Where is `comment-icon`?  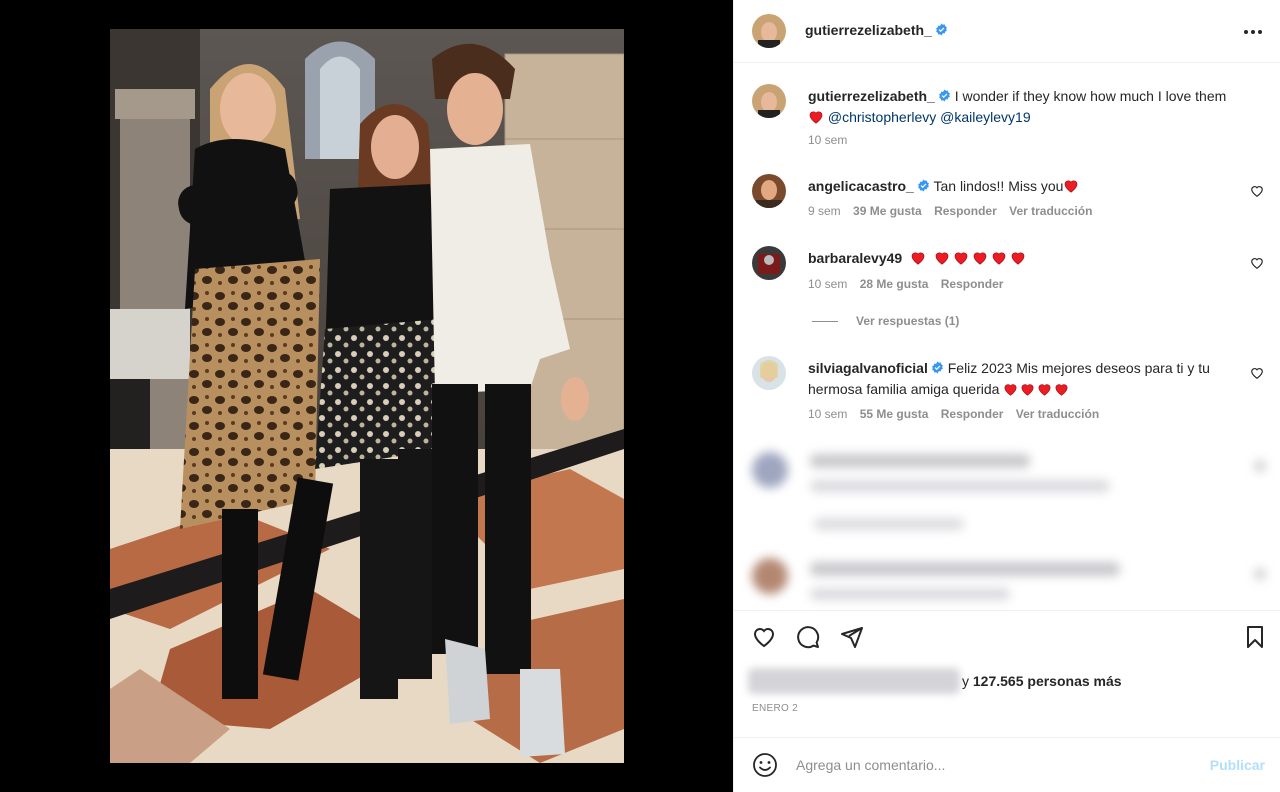 comment-icon is located at coordinates (808, 637).